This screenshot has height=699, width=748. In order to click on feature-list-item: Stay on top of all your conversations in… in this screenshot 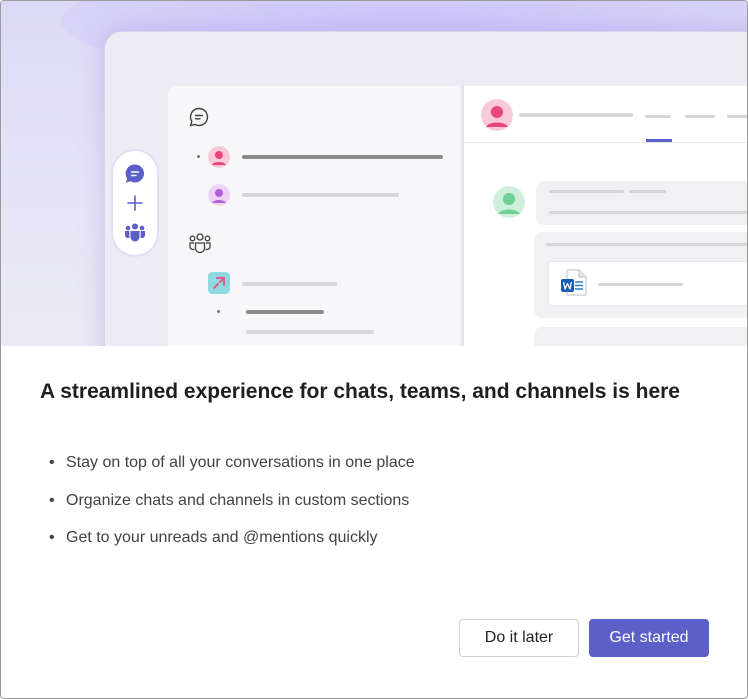, I will do `click(231, 472)`.